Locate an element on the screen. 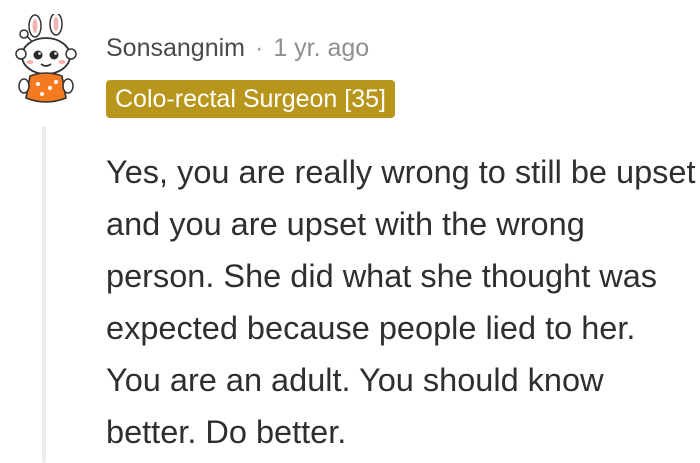  thread-collapse-line is located at coordinates (44, 294).